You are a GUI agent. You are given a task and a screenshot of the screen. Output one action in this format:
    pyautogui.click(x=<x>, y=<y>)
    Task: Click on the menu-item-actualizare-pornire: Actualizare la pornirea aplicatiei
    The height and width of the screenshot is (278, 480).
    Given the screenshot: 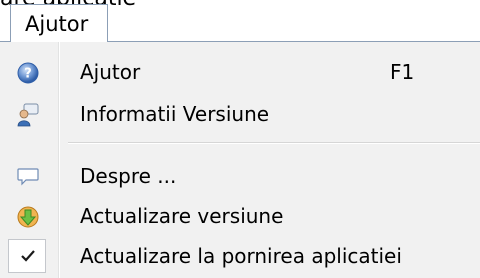 What is the action you would take?
    pyautogui.click(x=240, y=256)
    